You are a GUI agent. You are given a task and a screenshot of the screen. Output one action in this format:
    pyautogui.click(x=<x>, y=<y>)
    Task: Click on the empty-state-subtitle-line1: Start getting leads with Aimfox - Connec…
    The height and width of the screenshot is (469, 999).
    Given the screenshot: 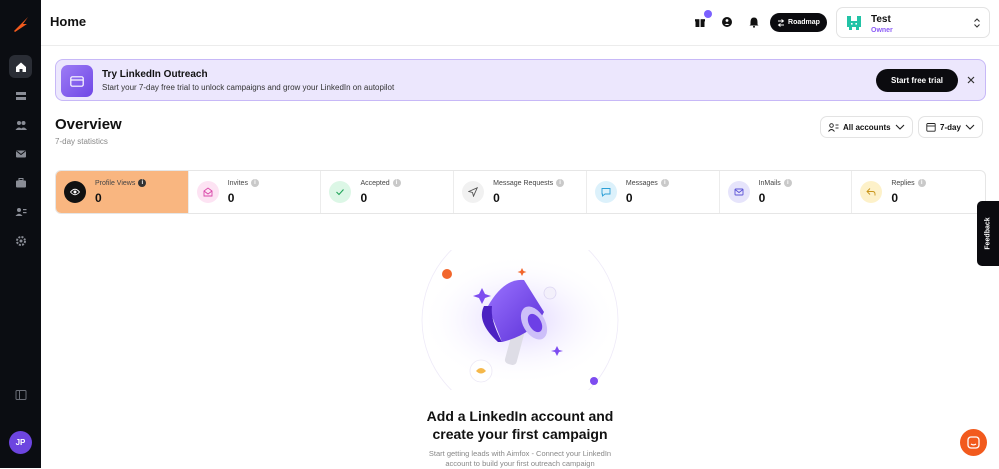 What is the action you would take?
    pyautogui.click(x=520, y=453)
    